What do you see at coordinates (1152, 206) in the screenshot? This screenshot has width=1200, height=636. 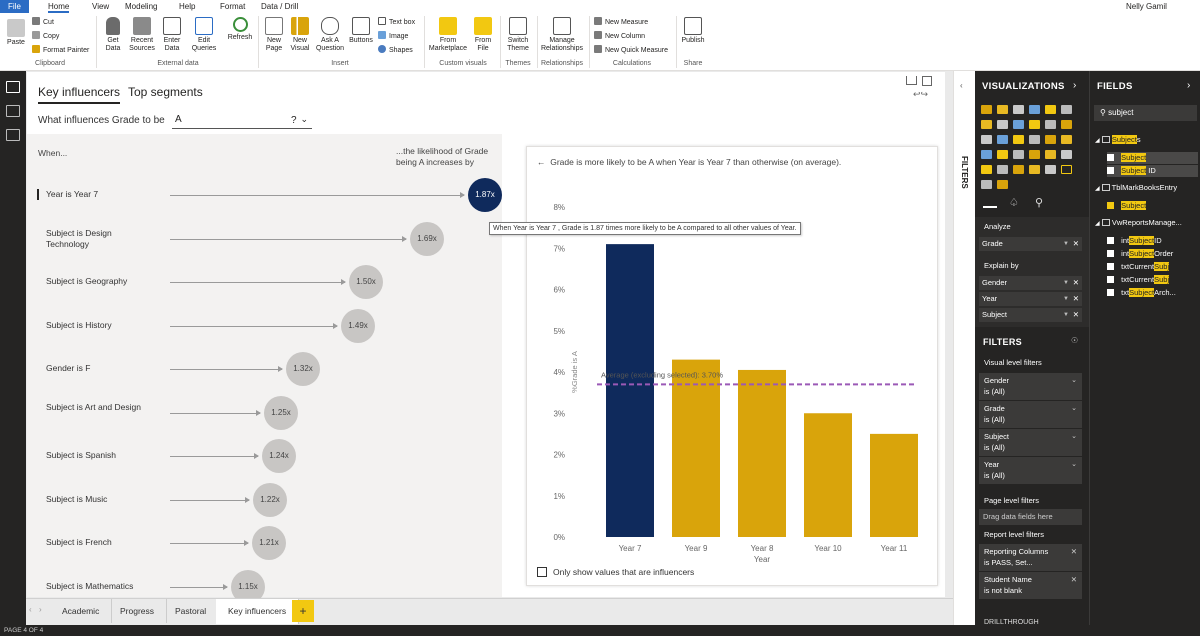 I see `field-item: Subject` at bounding box center [1152, 206].